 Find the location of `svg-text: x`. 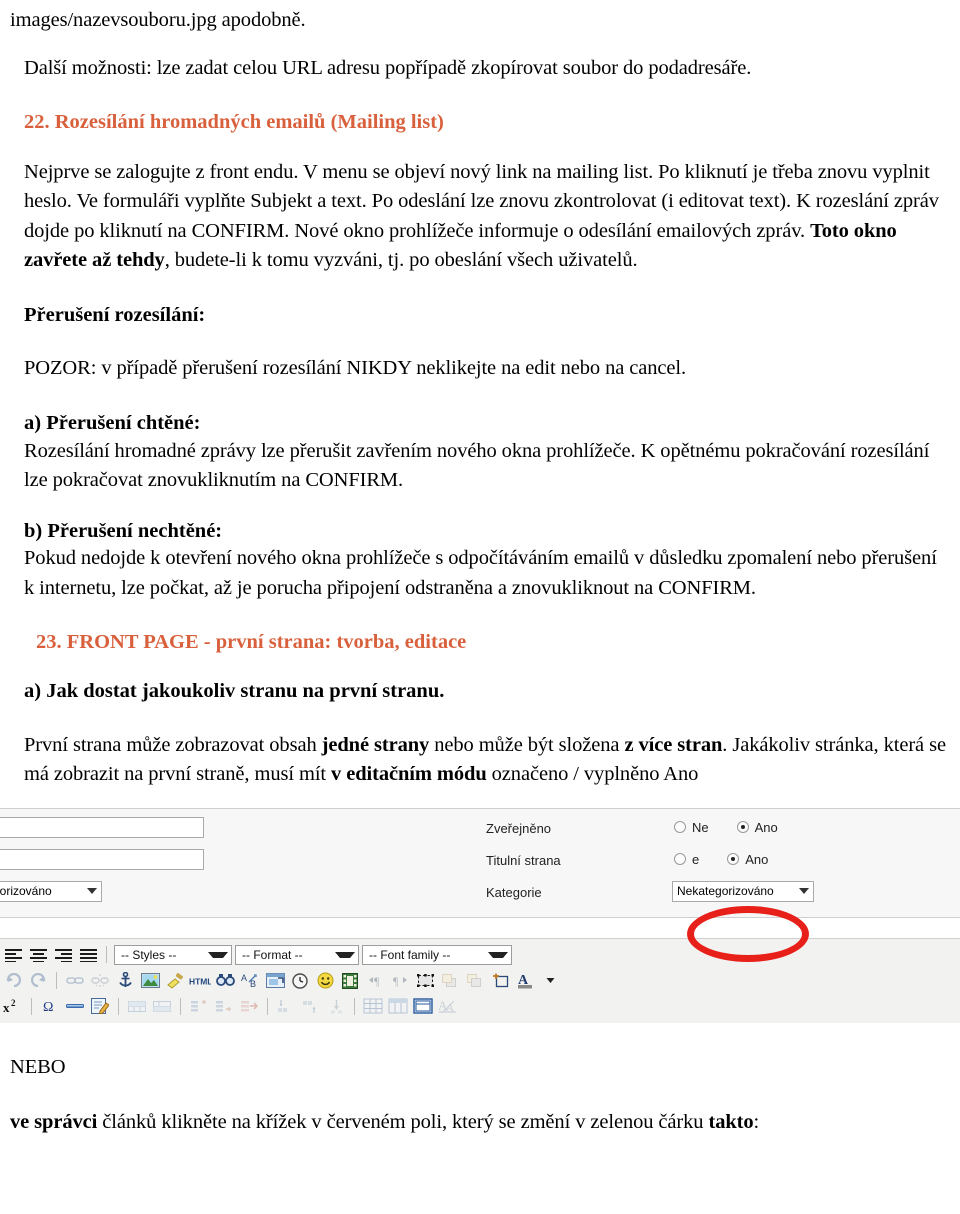

svg-text: x is located at coordinates (6, 1007).